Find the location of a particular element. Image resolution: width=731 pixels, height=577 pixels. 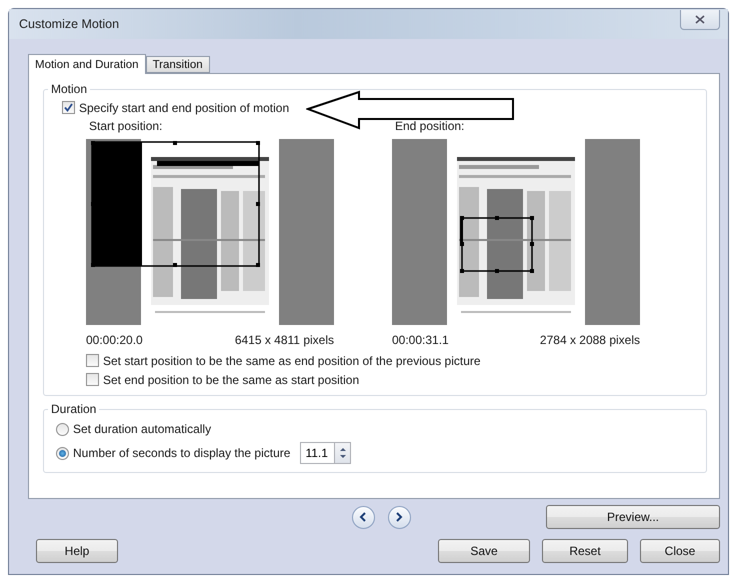

preview-label: Start position: is located at coordinates (126, 126).